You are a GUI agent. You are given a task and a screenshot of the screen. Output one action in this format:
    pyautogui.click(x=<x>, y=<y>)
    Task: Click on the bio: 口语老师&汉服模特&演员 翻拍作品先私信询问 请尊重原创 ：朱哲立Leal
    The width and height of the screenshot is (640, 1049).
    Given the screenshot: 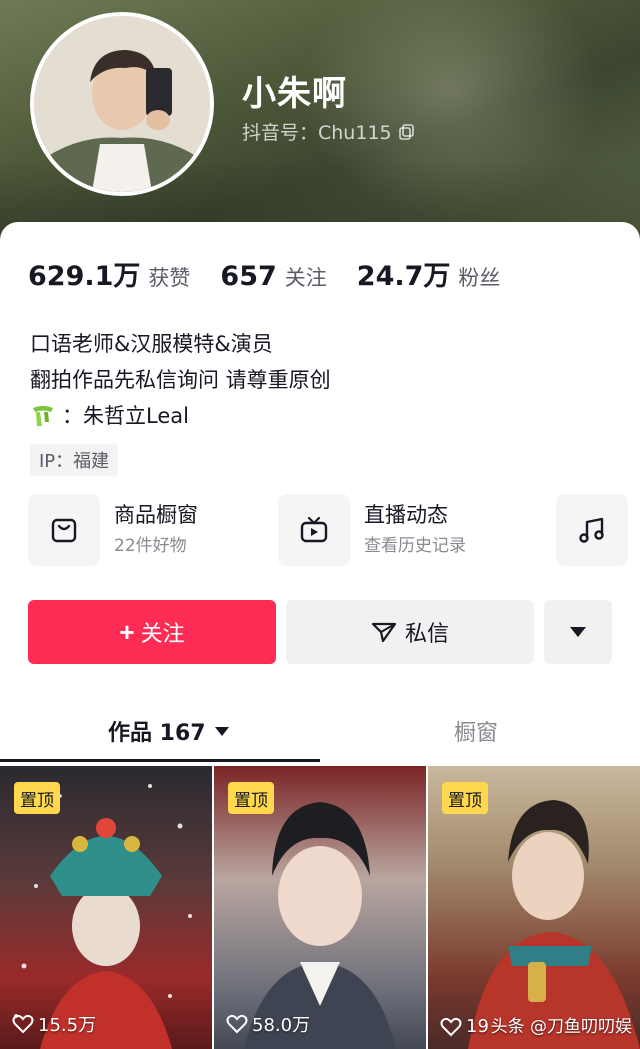 What is the action you would take?
    pyautogui.click(x=180, y=380)
    